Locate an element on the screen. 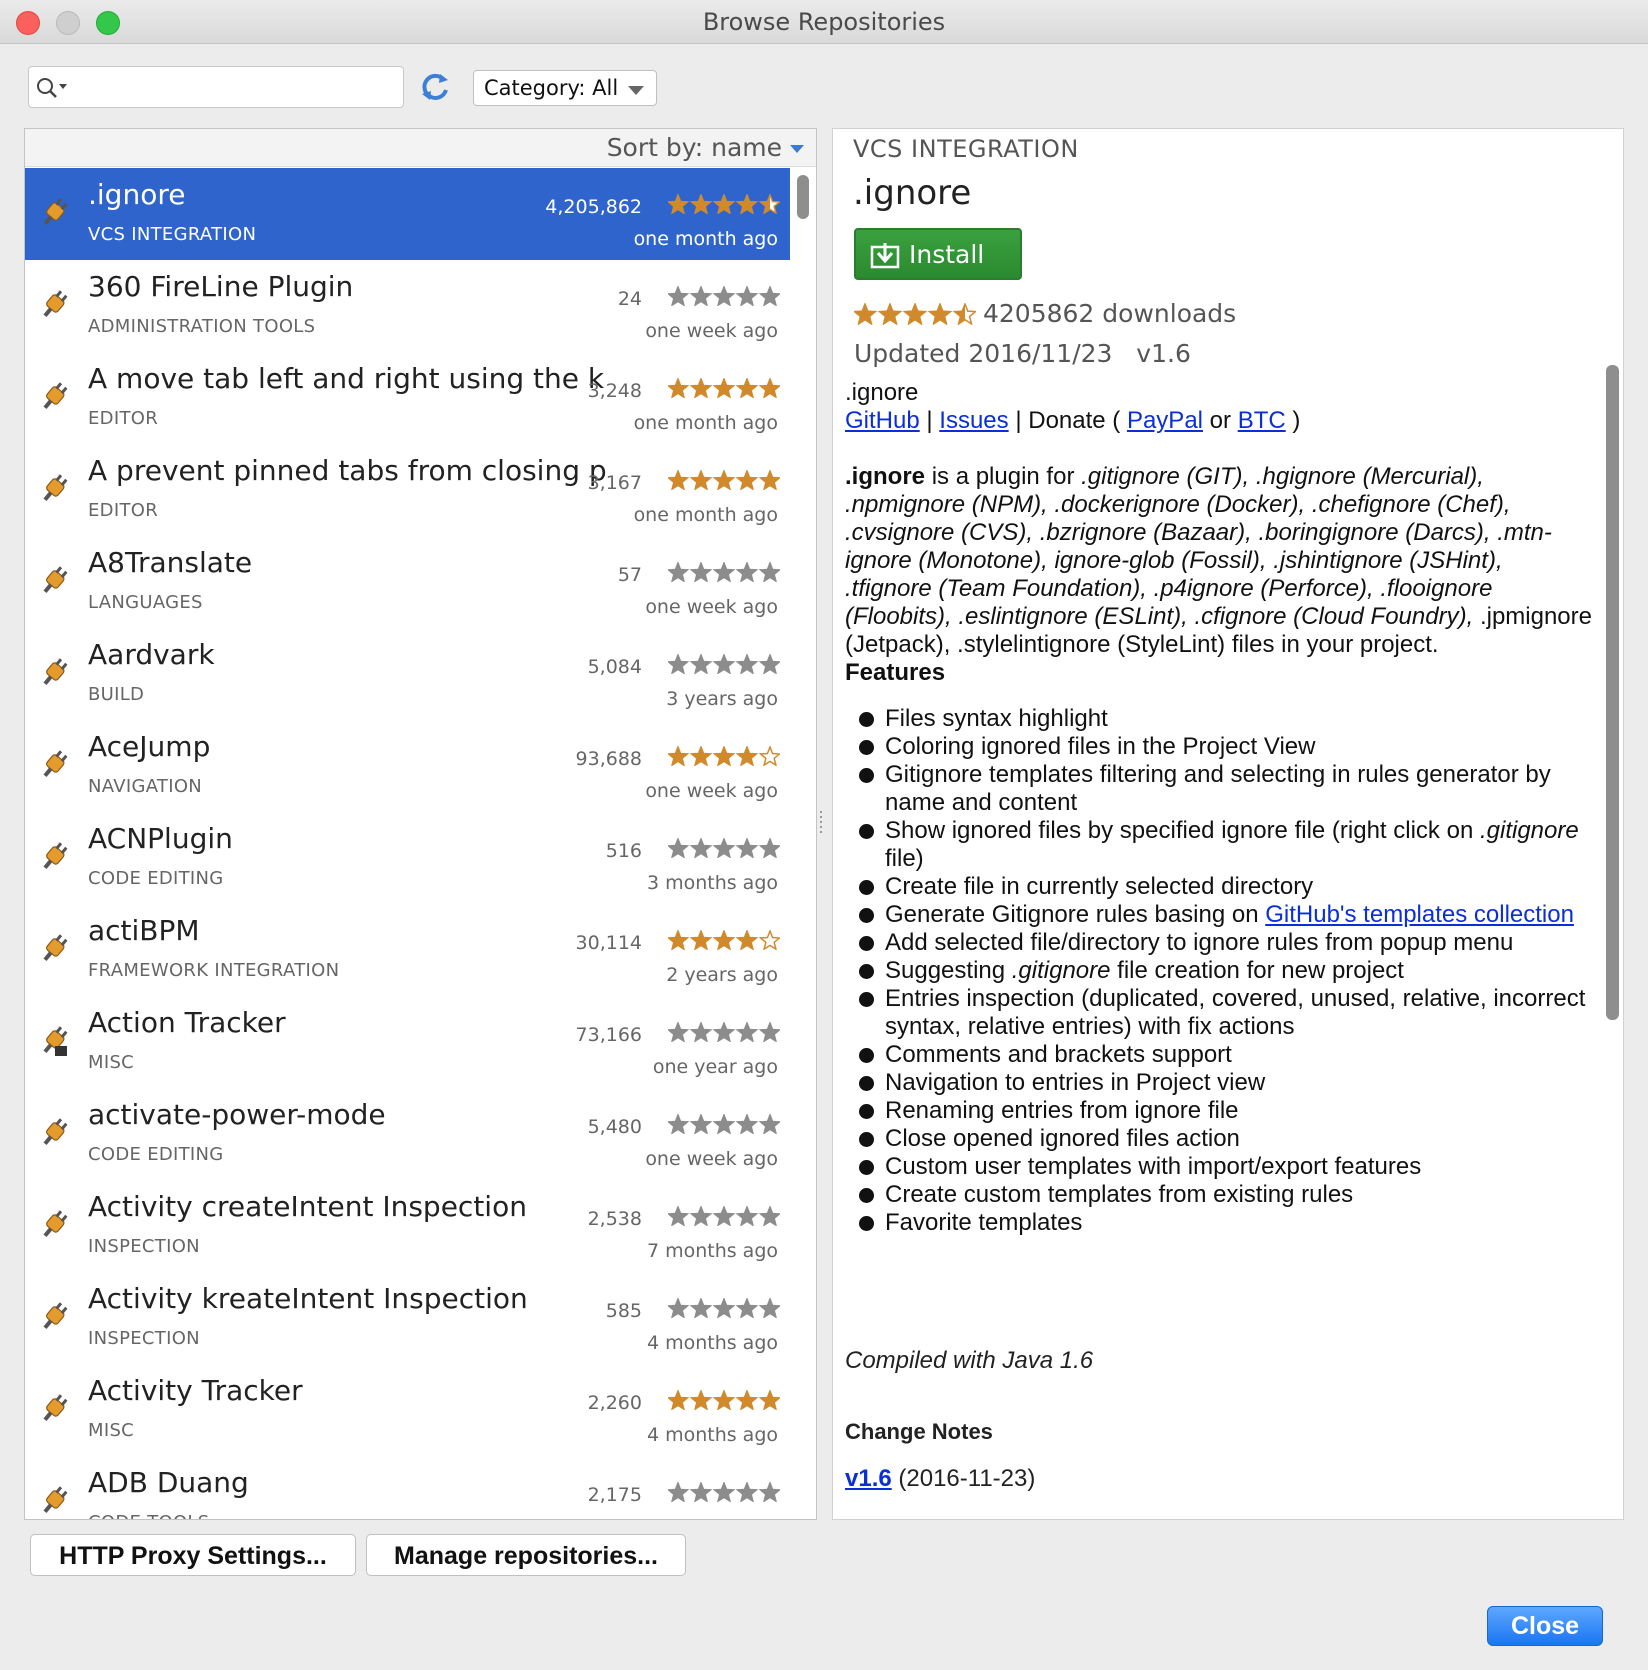 The width and height of the screenshot is (1648, 1670). plugin-list-item: Activity Tracker MISC 2,260 4 months ago is located at coordinates (407, 1410).